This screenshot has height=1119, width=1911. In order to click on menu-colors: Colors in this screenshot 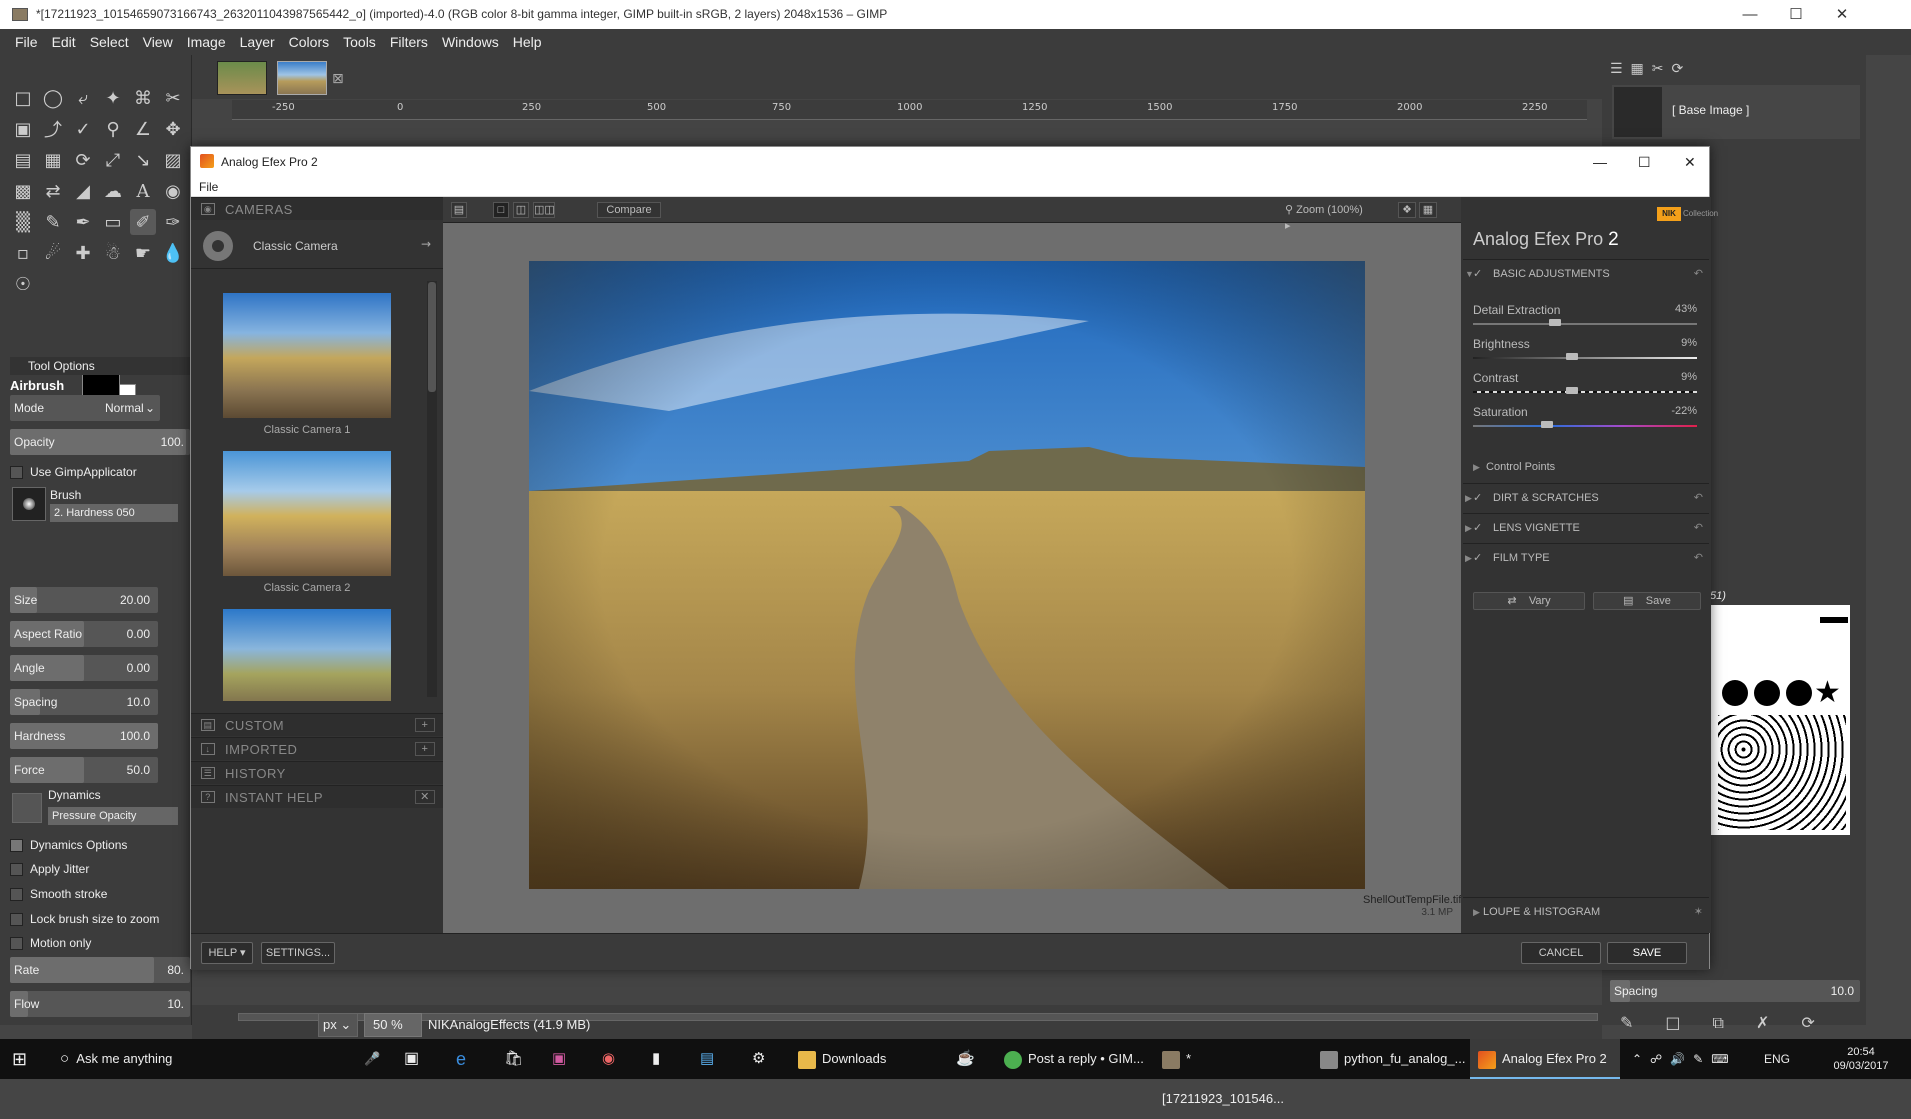, I will do `click(309, 42)`.